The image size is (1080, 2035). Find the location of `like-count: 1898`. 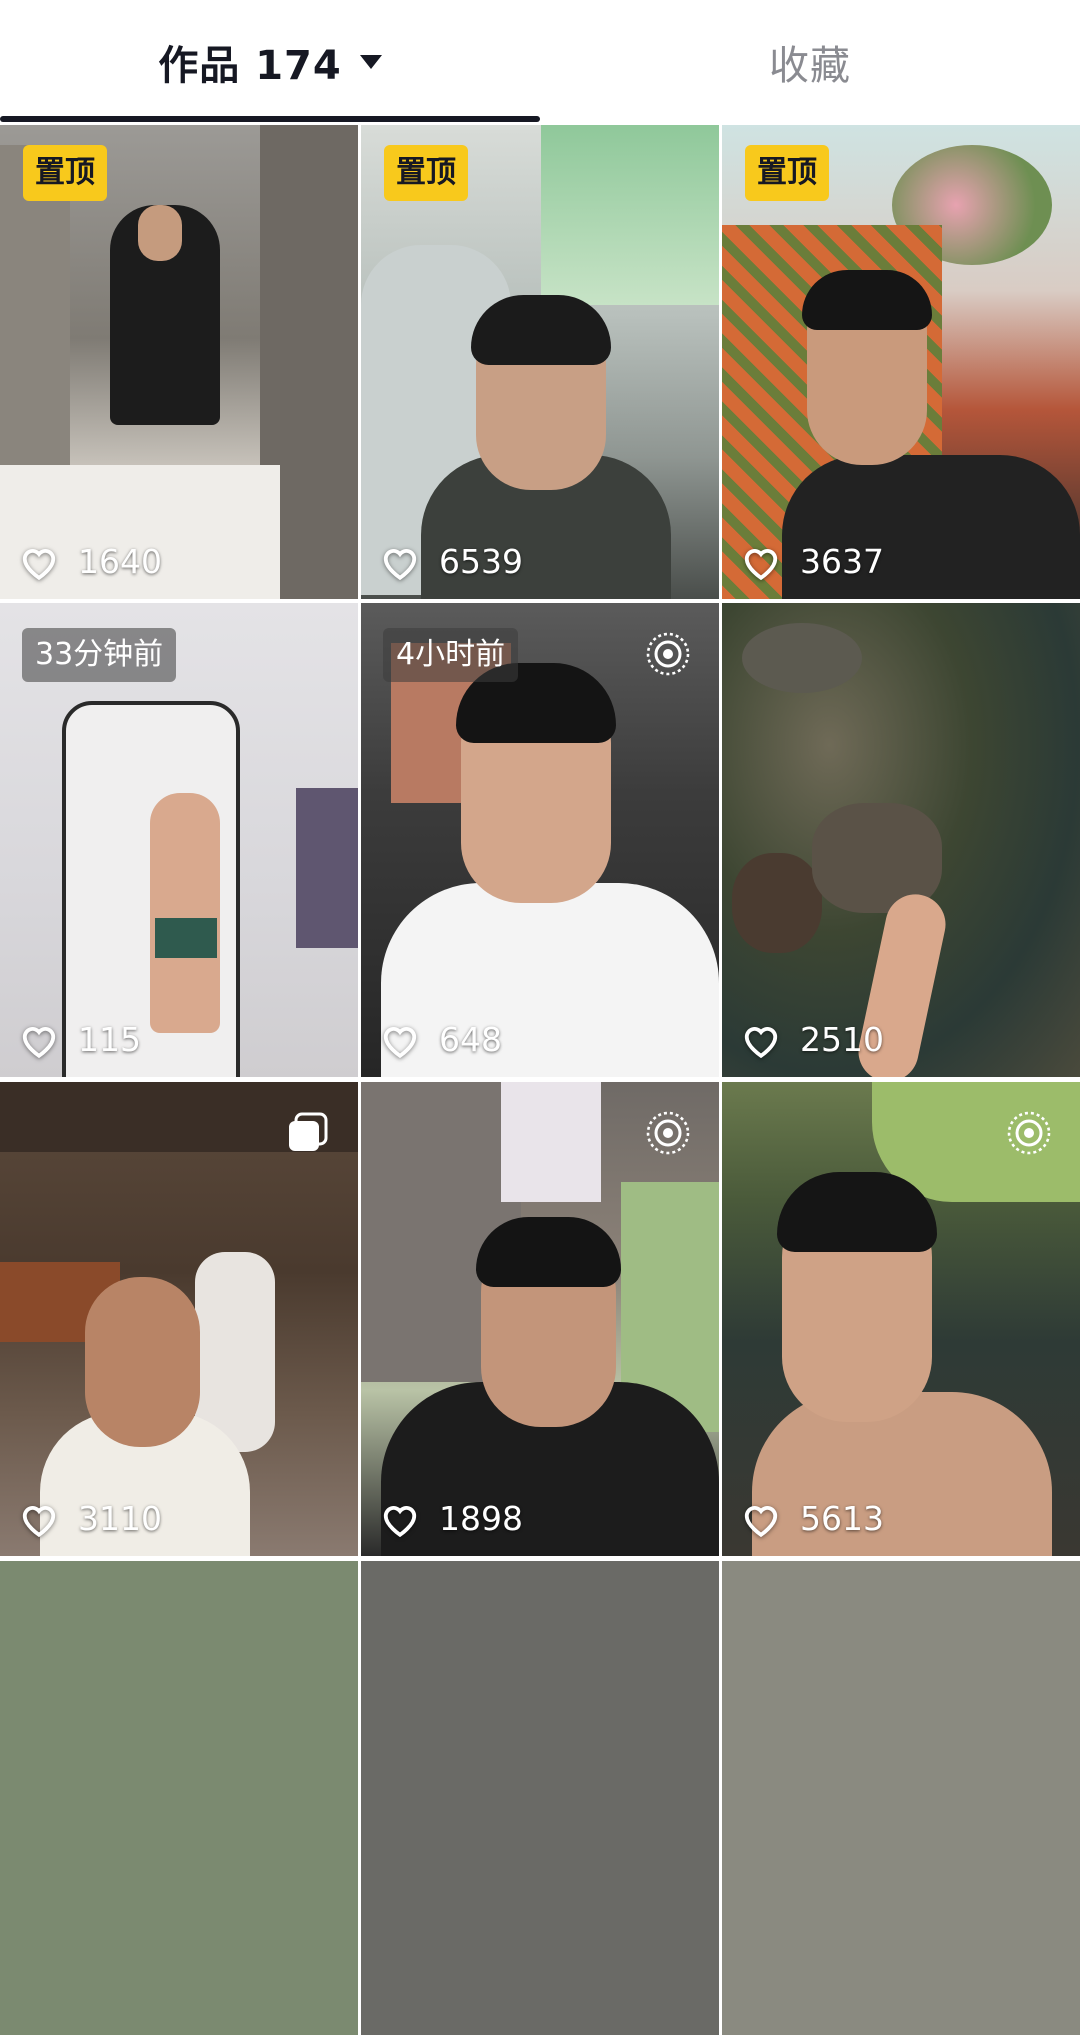

like-count: 1898 is located at coordinates (452, 1518).